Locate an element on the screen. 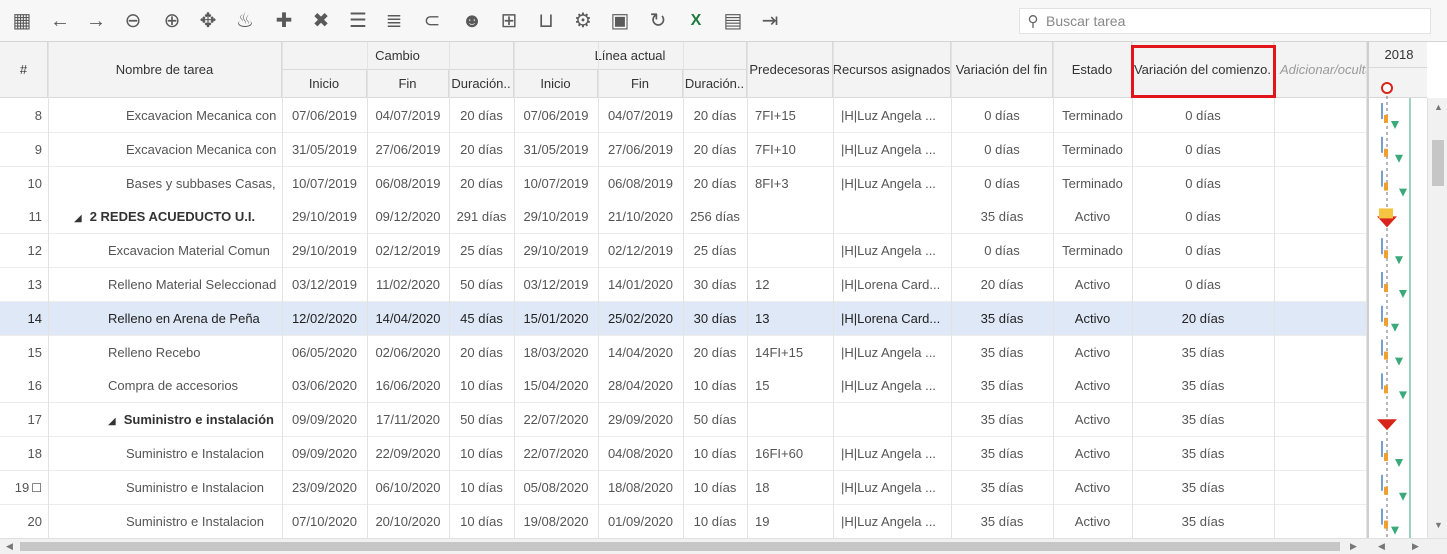  cell-dur: 10 días is located at coordinates (481, 521).